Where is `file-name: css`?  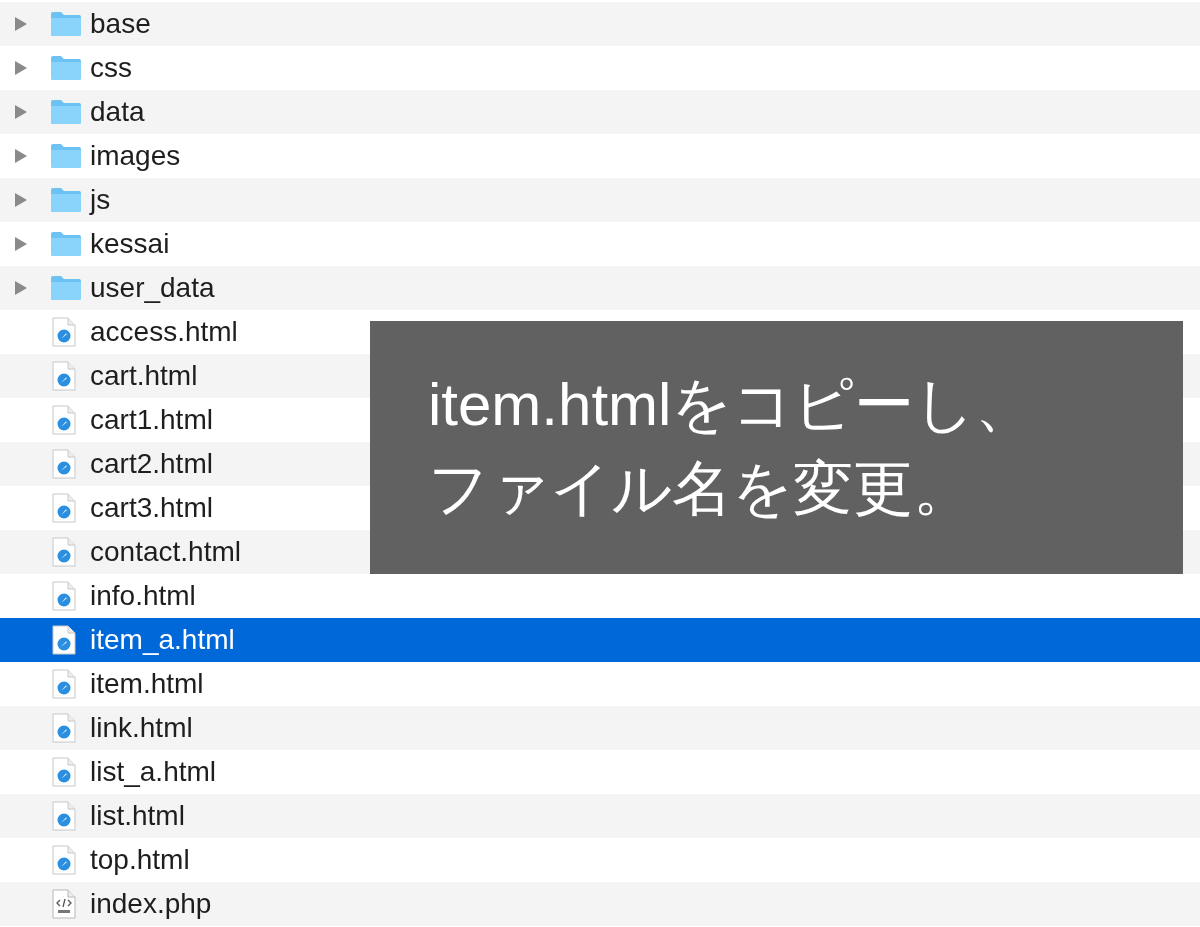
file-name: css is located at coordinates (111, 68).